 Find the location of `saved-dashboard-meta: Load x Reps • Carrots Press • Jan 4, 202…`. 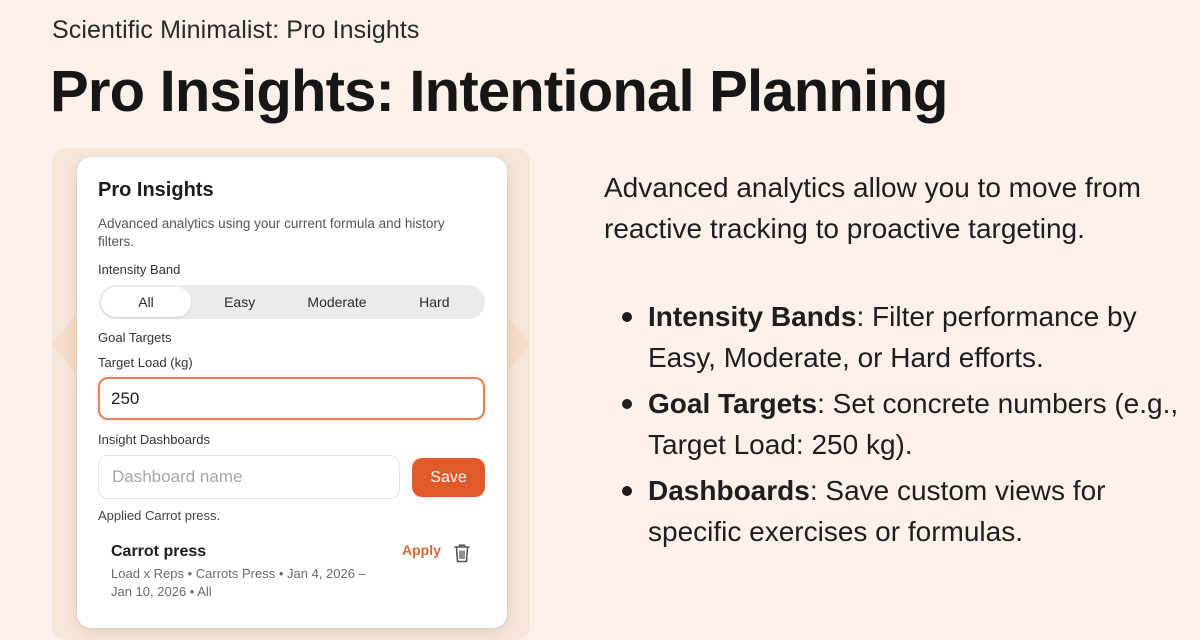

saved-dashboard-meta: Load x Reps • Carrots Press • Jan 4, 202… is located at coordinates (238, 582).